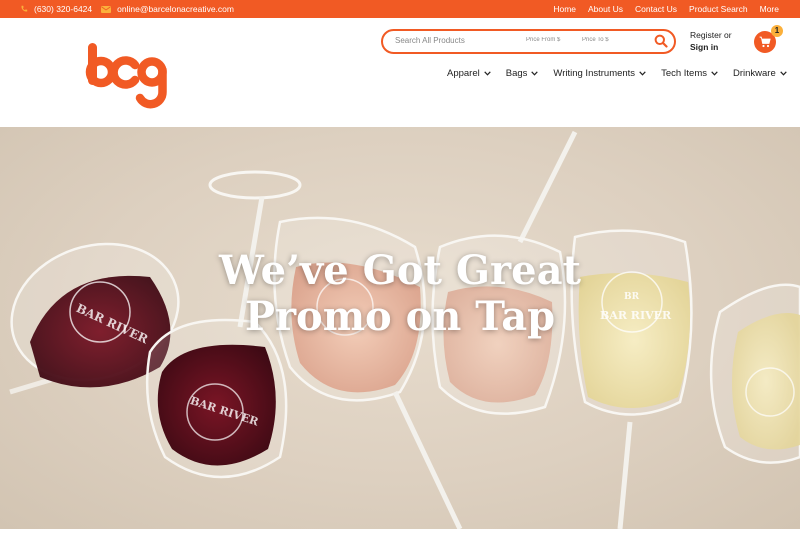 The image size is (800, 550). Describe the element at coordinates (63, 9) in the screenshot. I see `phone-number: (630) 320-6424` at that location.